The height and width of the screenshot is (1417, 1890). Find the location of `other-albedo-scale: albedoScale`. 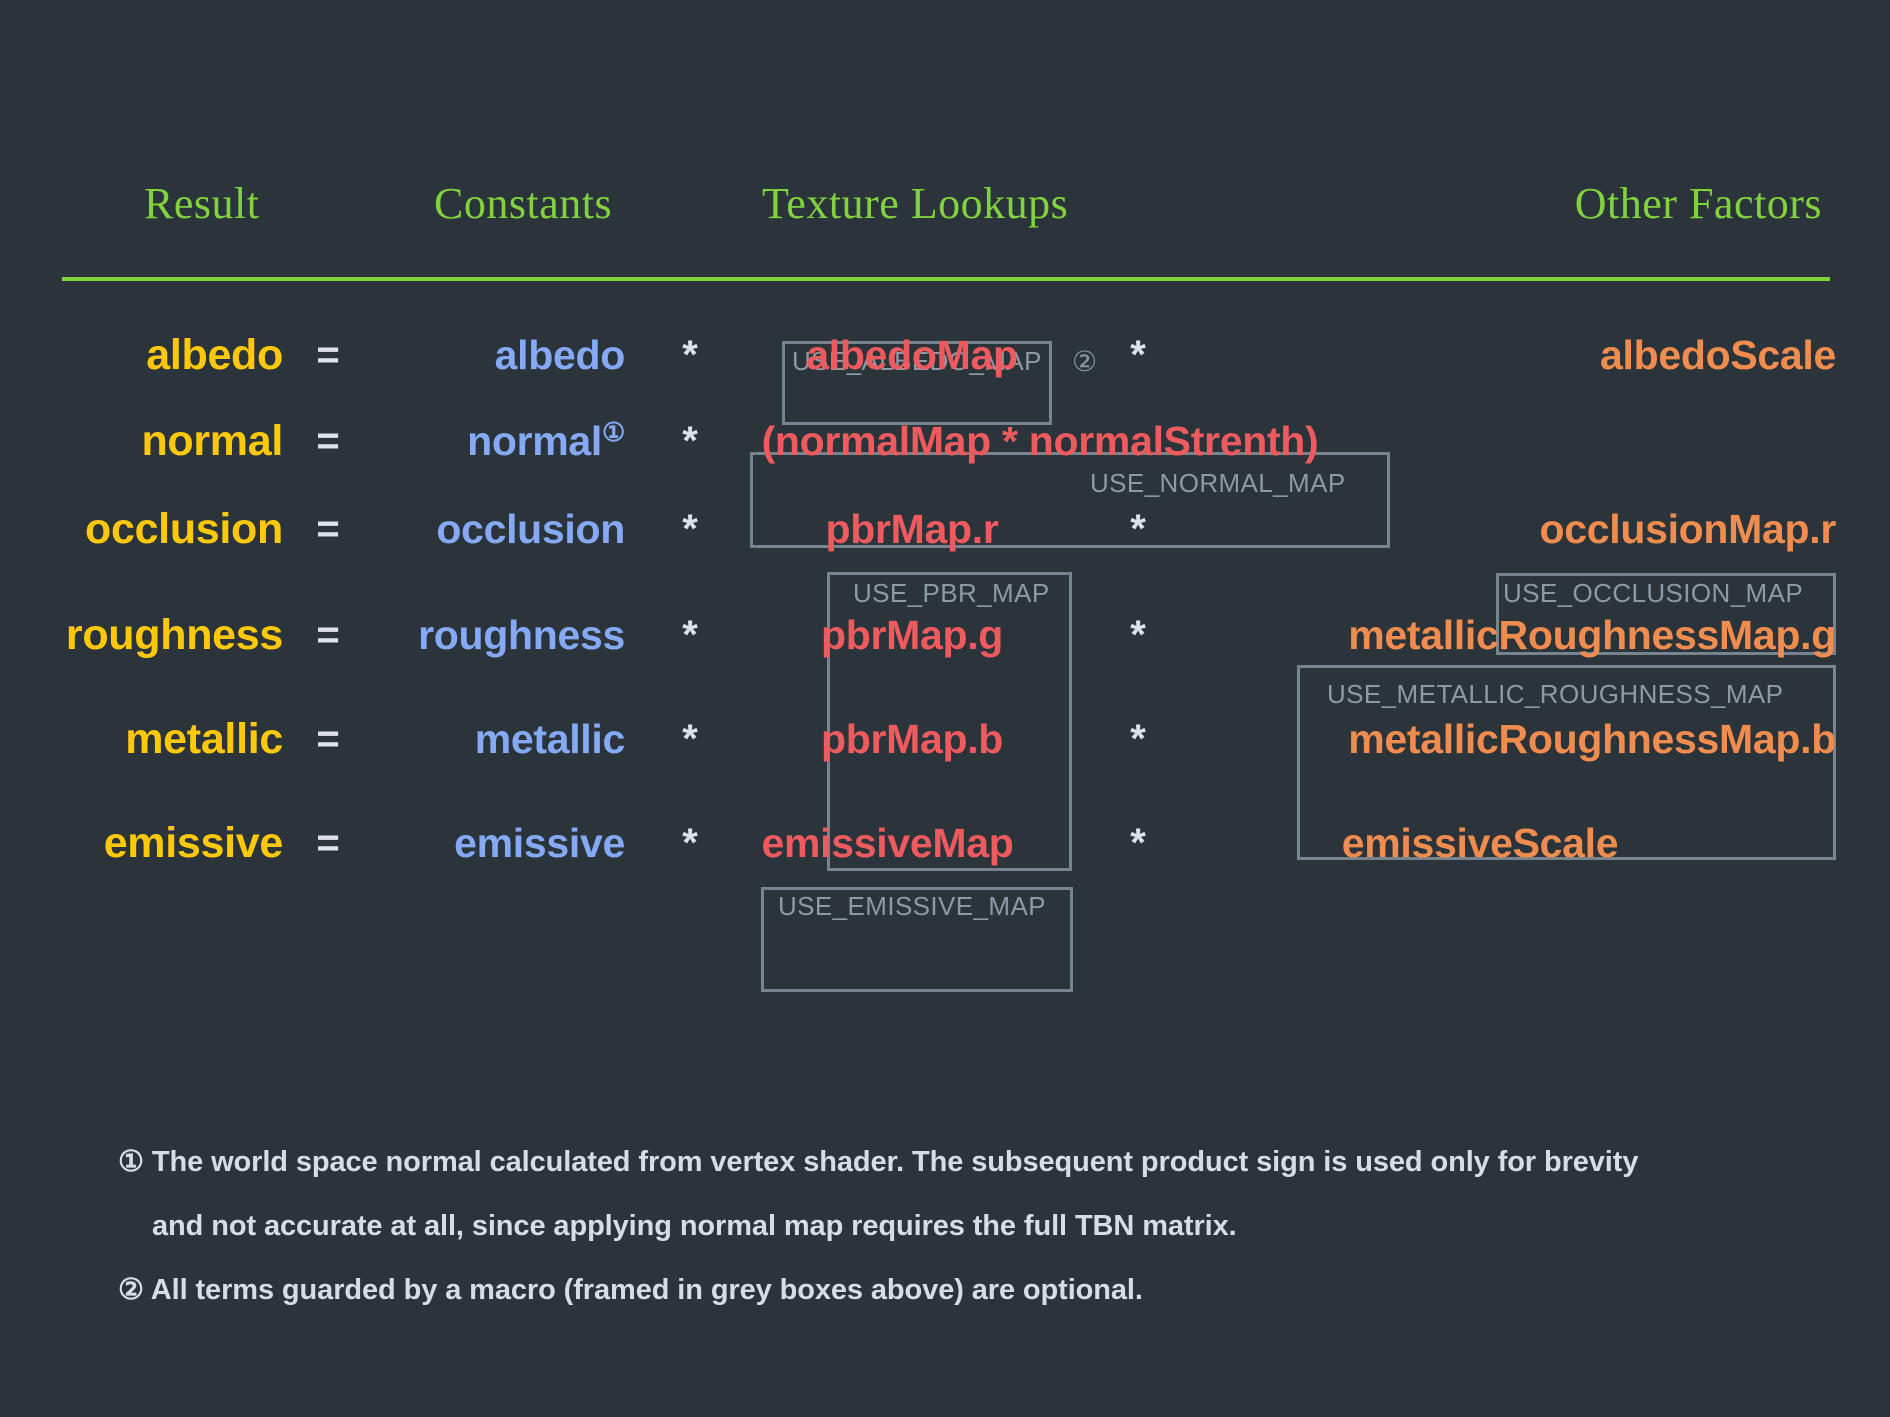

other-albedo-scale: albedoScale is located at coordinates (1718, 354).